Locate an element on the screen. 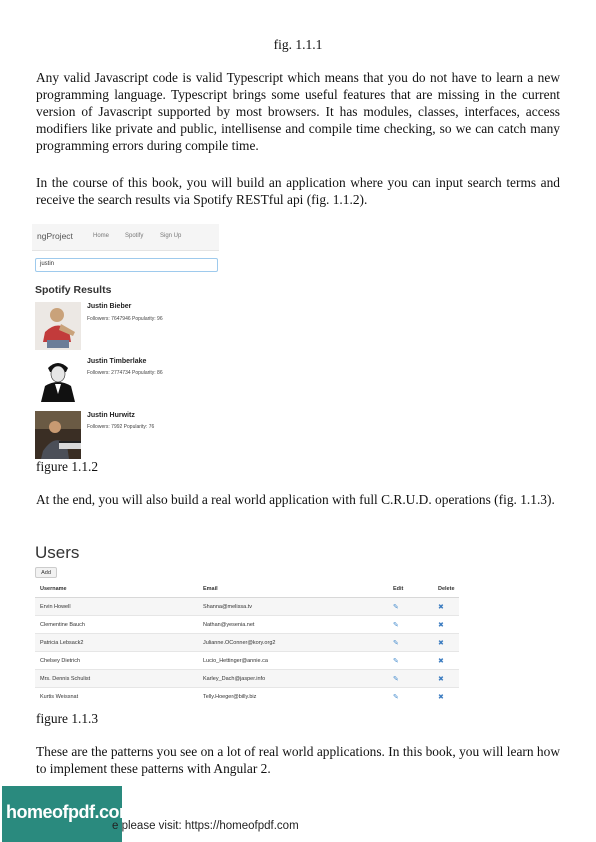 This screenshot has width=596, height=842. figure-caption-1-1-1: fig. 1.1.1 is located at coordinates (298, 44).